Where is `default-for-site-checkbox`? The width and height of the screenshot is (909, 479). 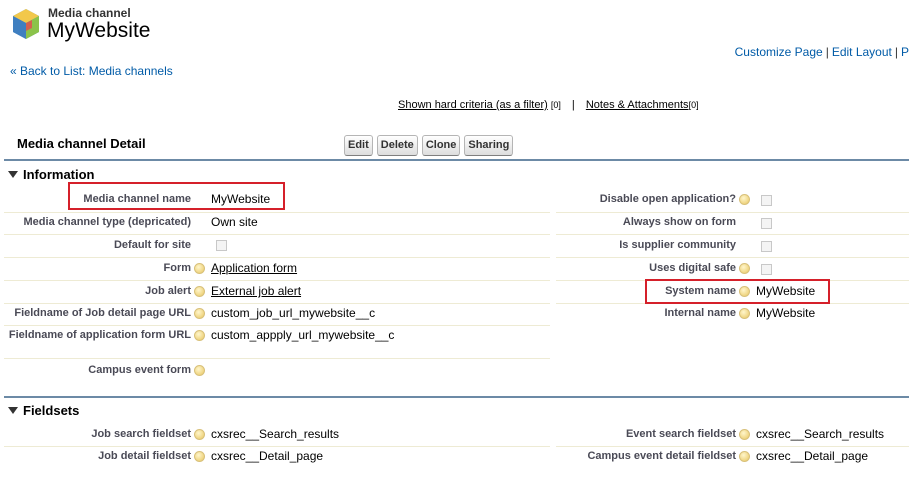 default-for-site-checkbox is located at coordinates (221, 245).